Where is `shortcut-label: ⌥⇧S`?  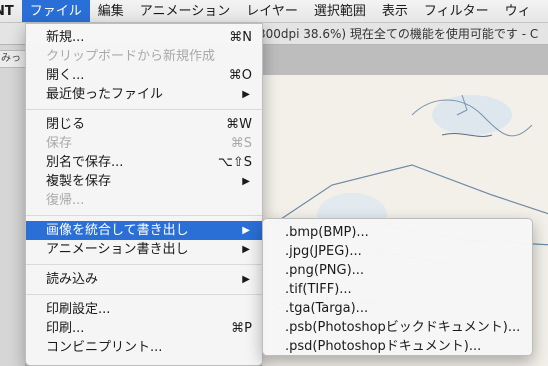 shortcut-label: ⌥⇧S is located at coordinates (234, 162).